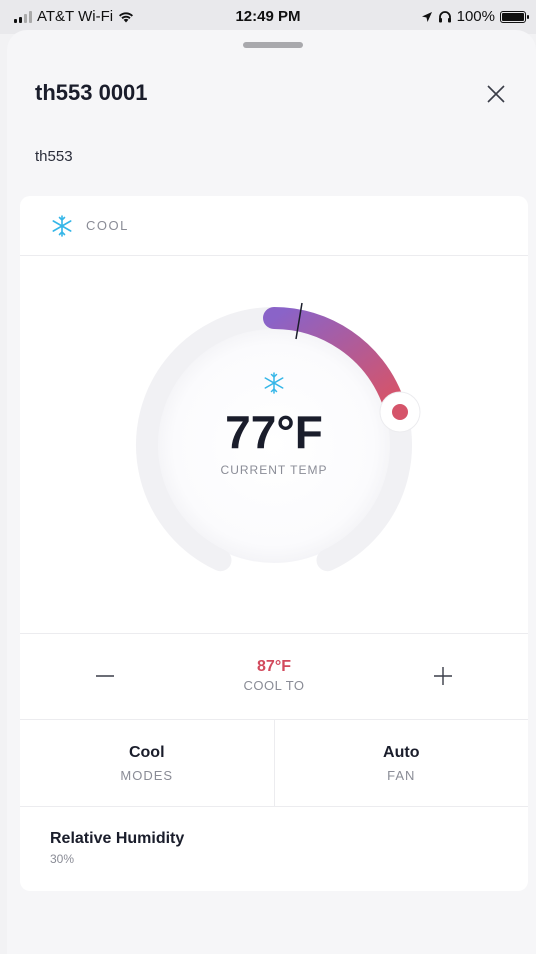  What do you see at coordinates (496, 94) in the screenshot?
I see `close-icon` at bounding box center [496, 94].